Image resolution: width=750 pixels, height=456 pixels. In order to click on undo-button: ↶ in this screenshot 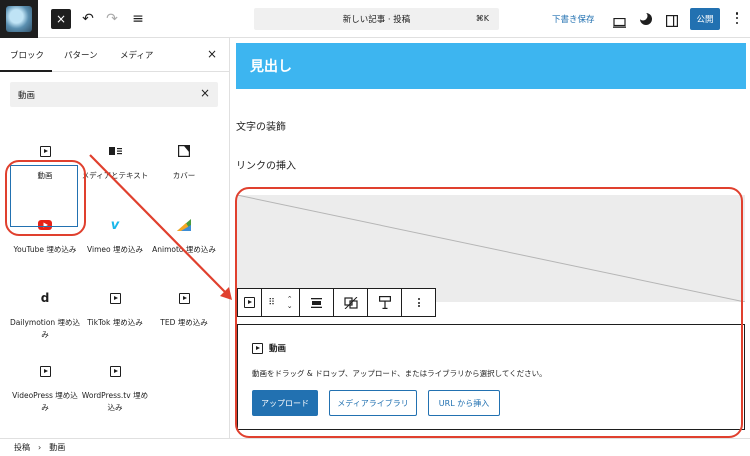, I will do `click(88, 19)`.